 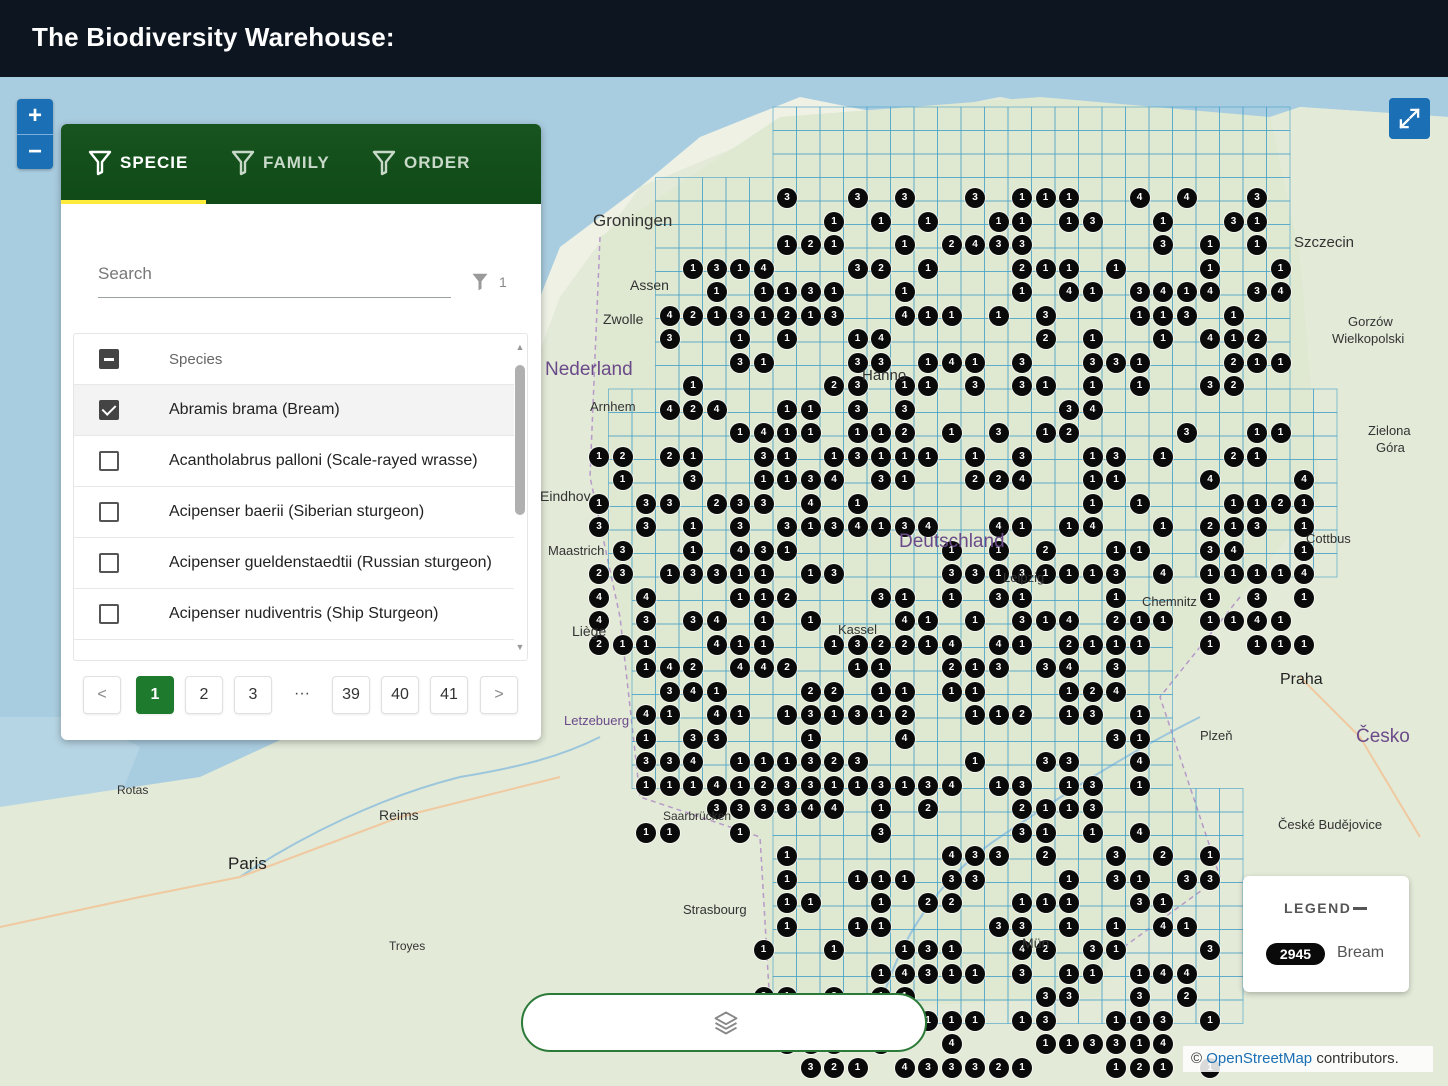 What do you see at coordinates (1360, 908) in the screenshot?
I see `legend-collapse-icon` at bounding box center [1360, 908].